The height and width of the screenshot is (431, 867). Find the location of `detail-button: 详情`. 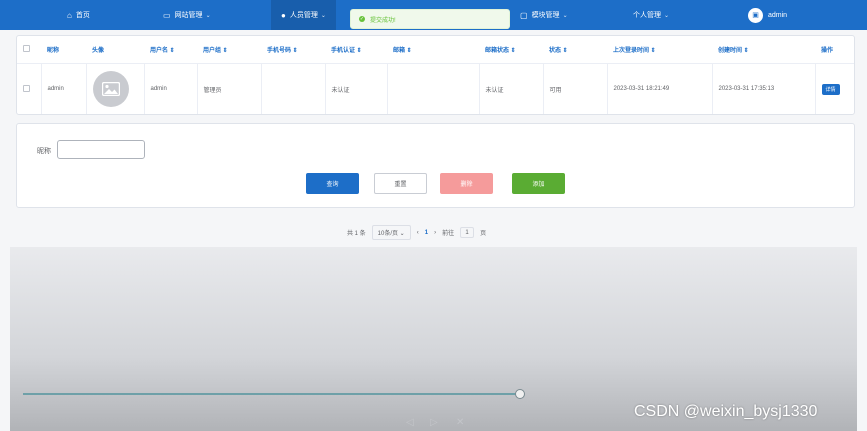

detail-button: 详情 is located at coordinates (830, 89).